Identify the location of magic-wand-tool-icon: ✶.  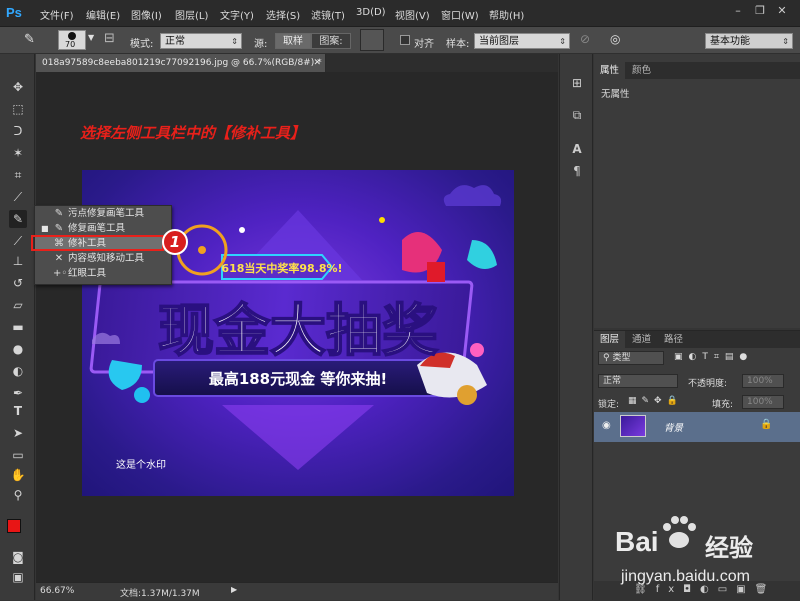
(18, 153).